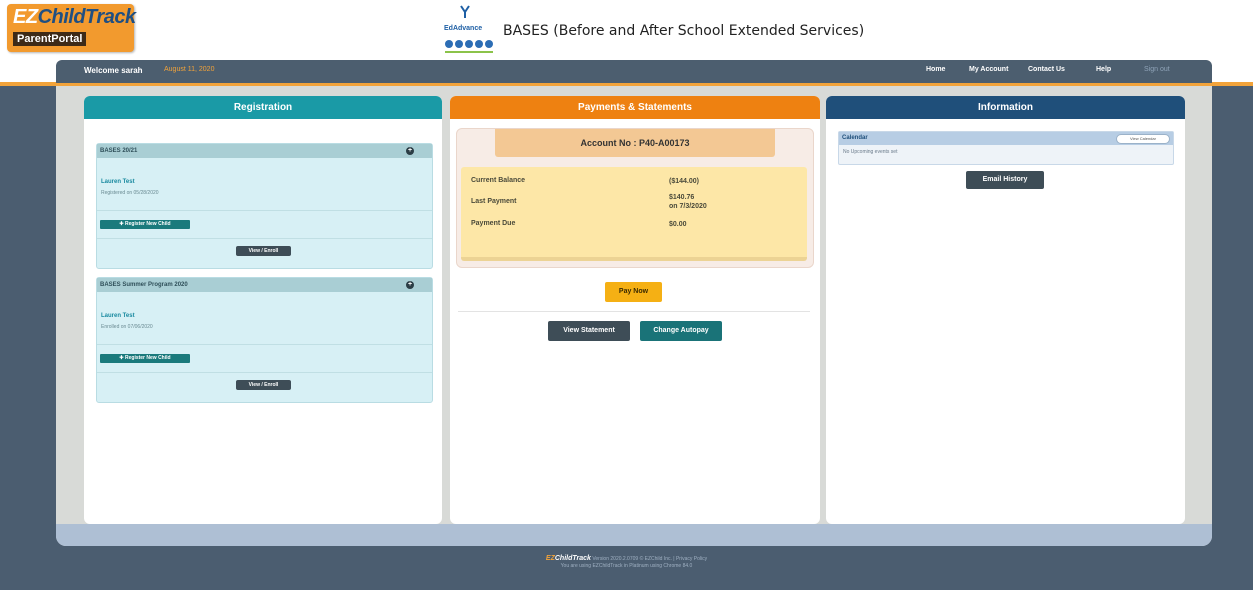 Image resolution: width=1253 pixels, height=590 pixels. I want to click on nav-help: Help, so click(1103, 69).